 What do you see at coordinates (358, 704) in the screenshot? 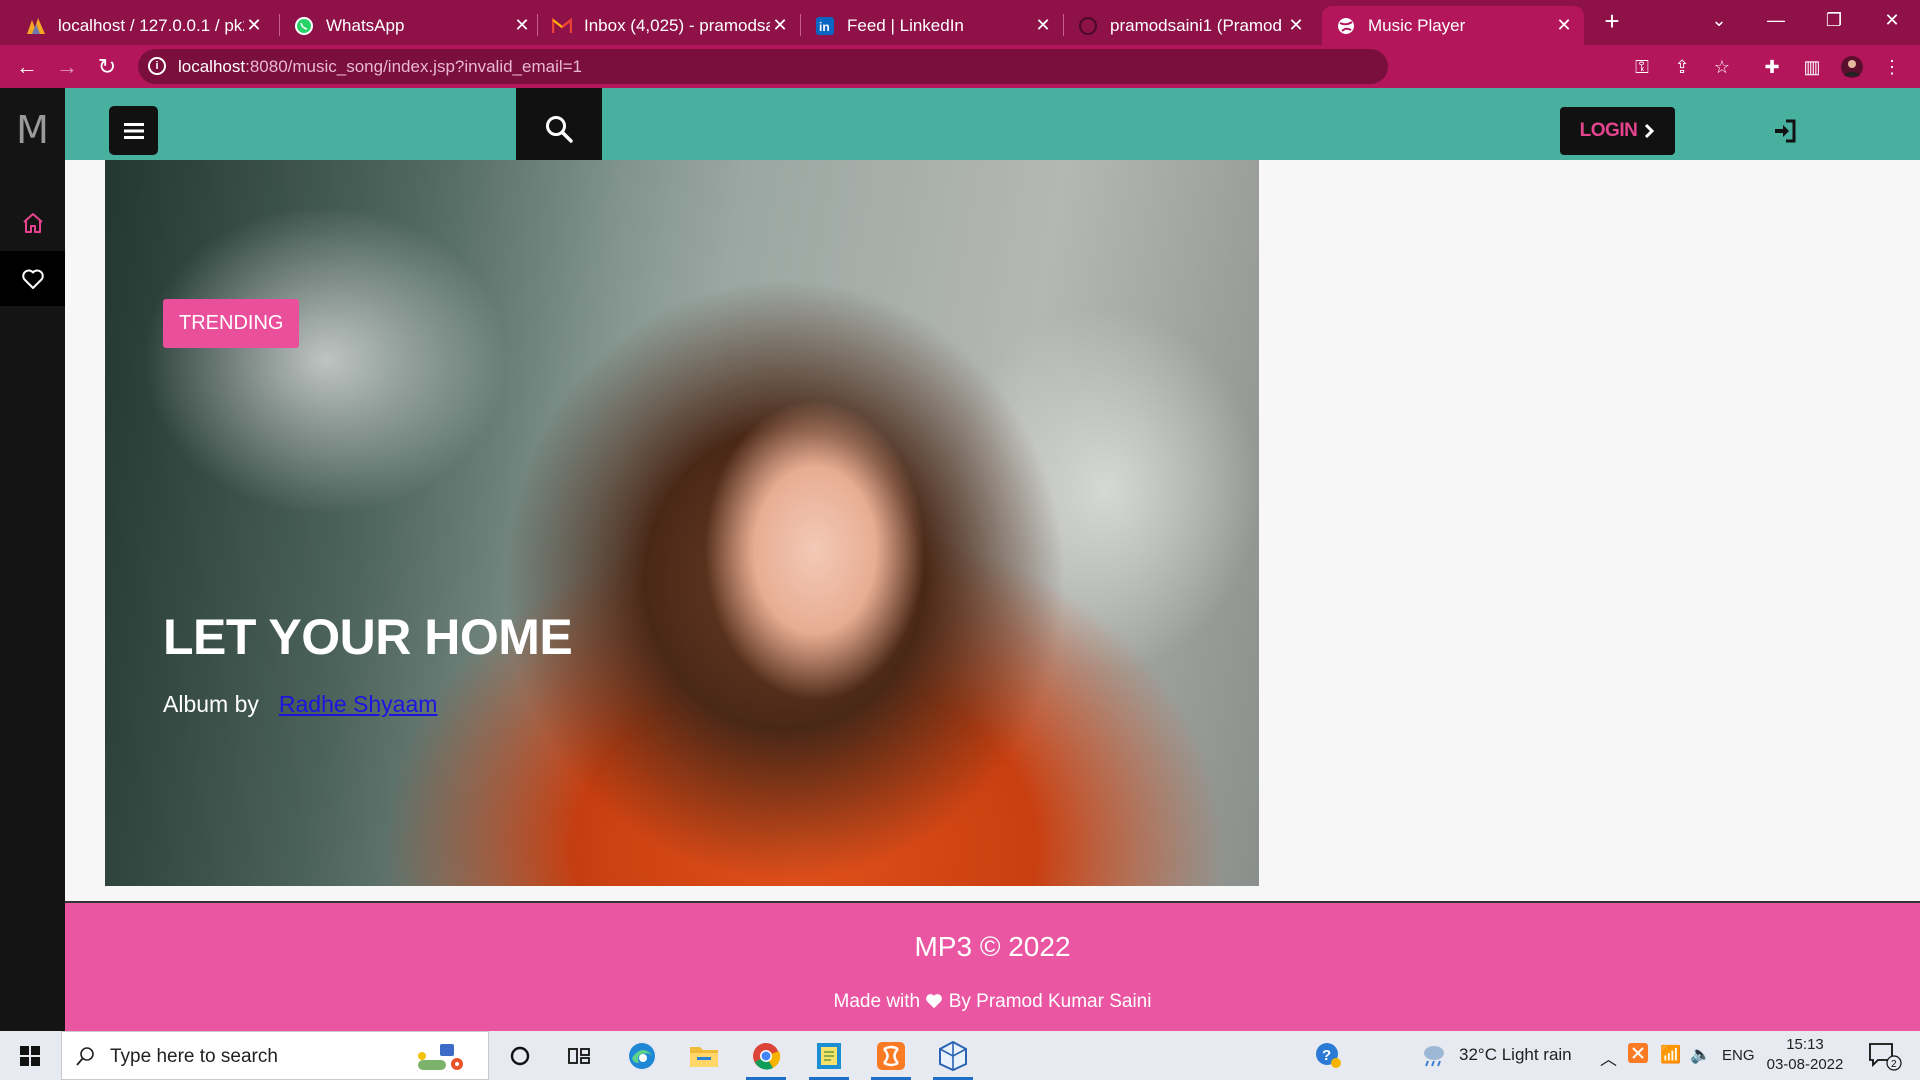
I see `artist-link: Radhe Shyaam` at bounding box center [358, 704].